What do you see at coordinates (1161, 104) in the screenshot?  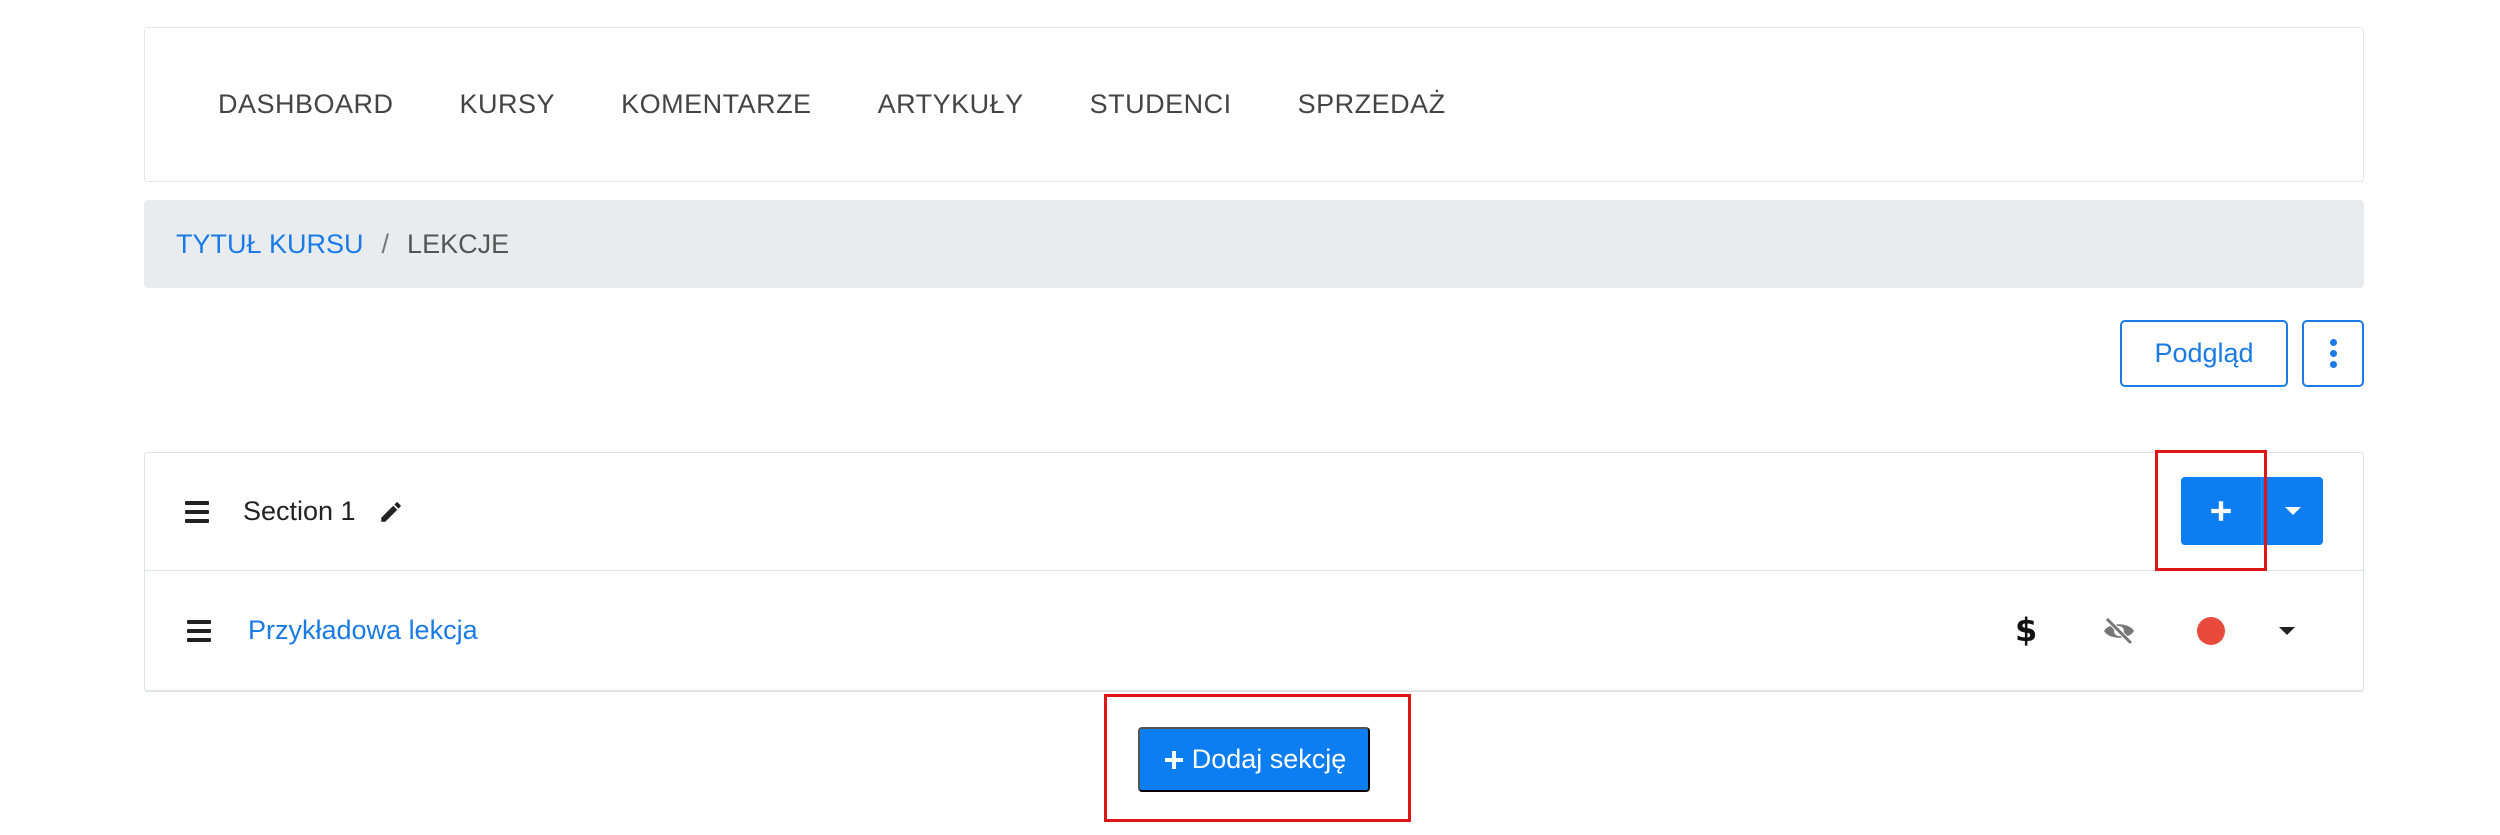 I see `nav-studenci: STUDENCI` at bounding box center [1161, 104].